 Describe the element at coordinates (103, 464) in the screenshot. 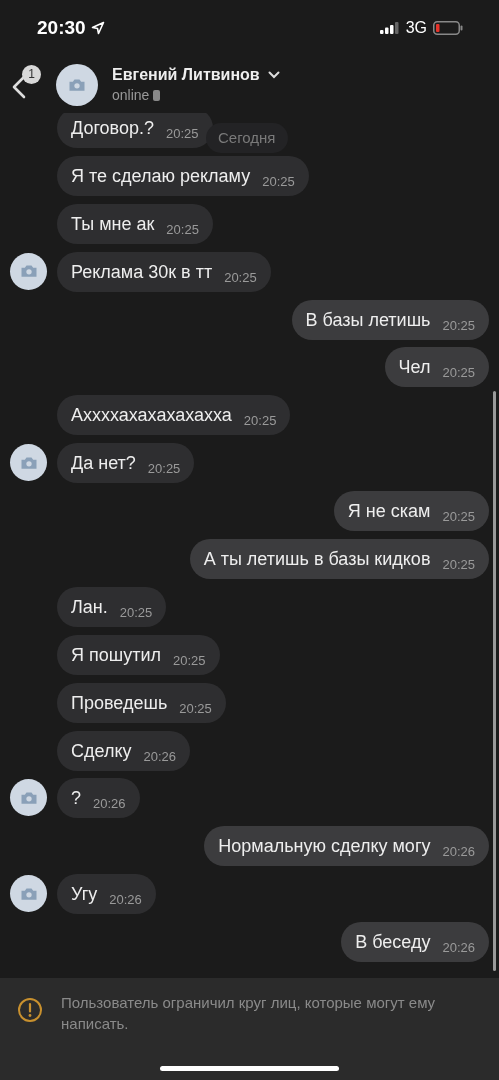

I see `message-text: Да нет?` at that location.